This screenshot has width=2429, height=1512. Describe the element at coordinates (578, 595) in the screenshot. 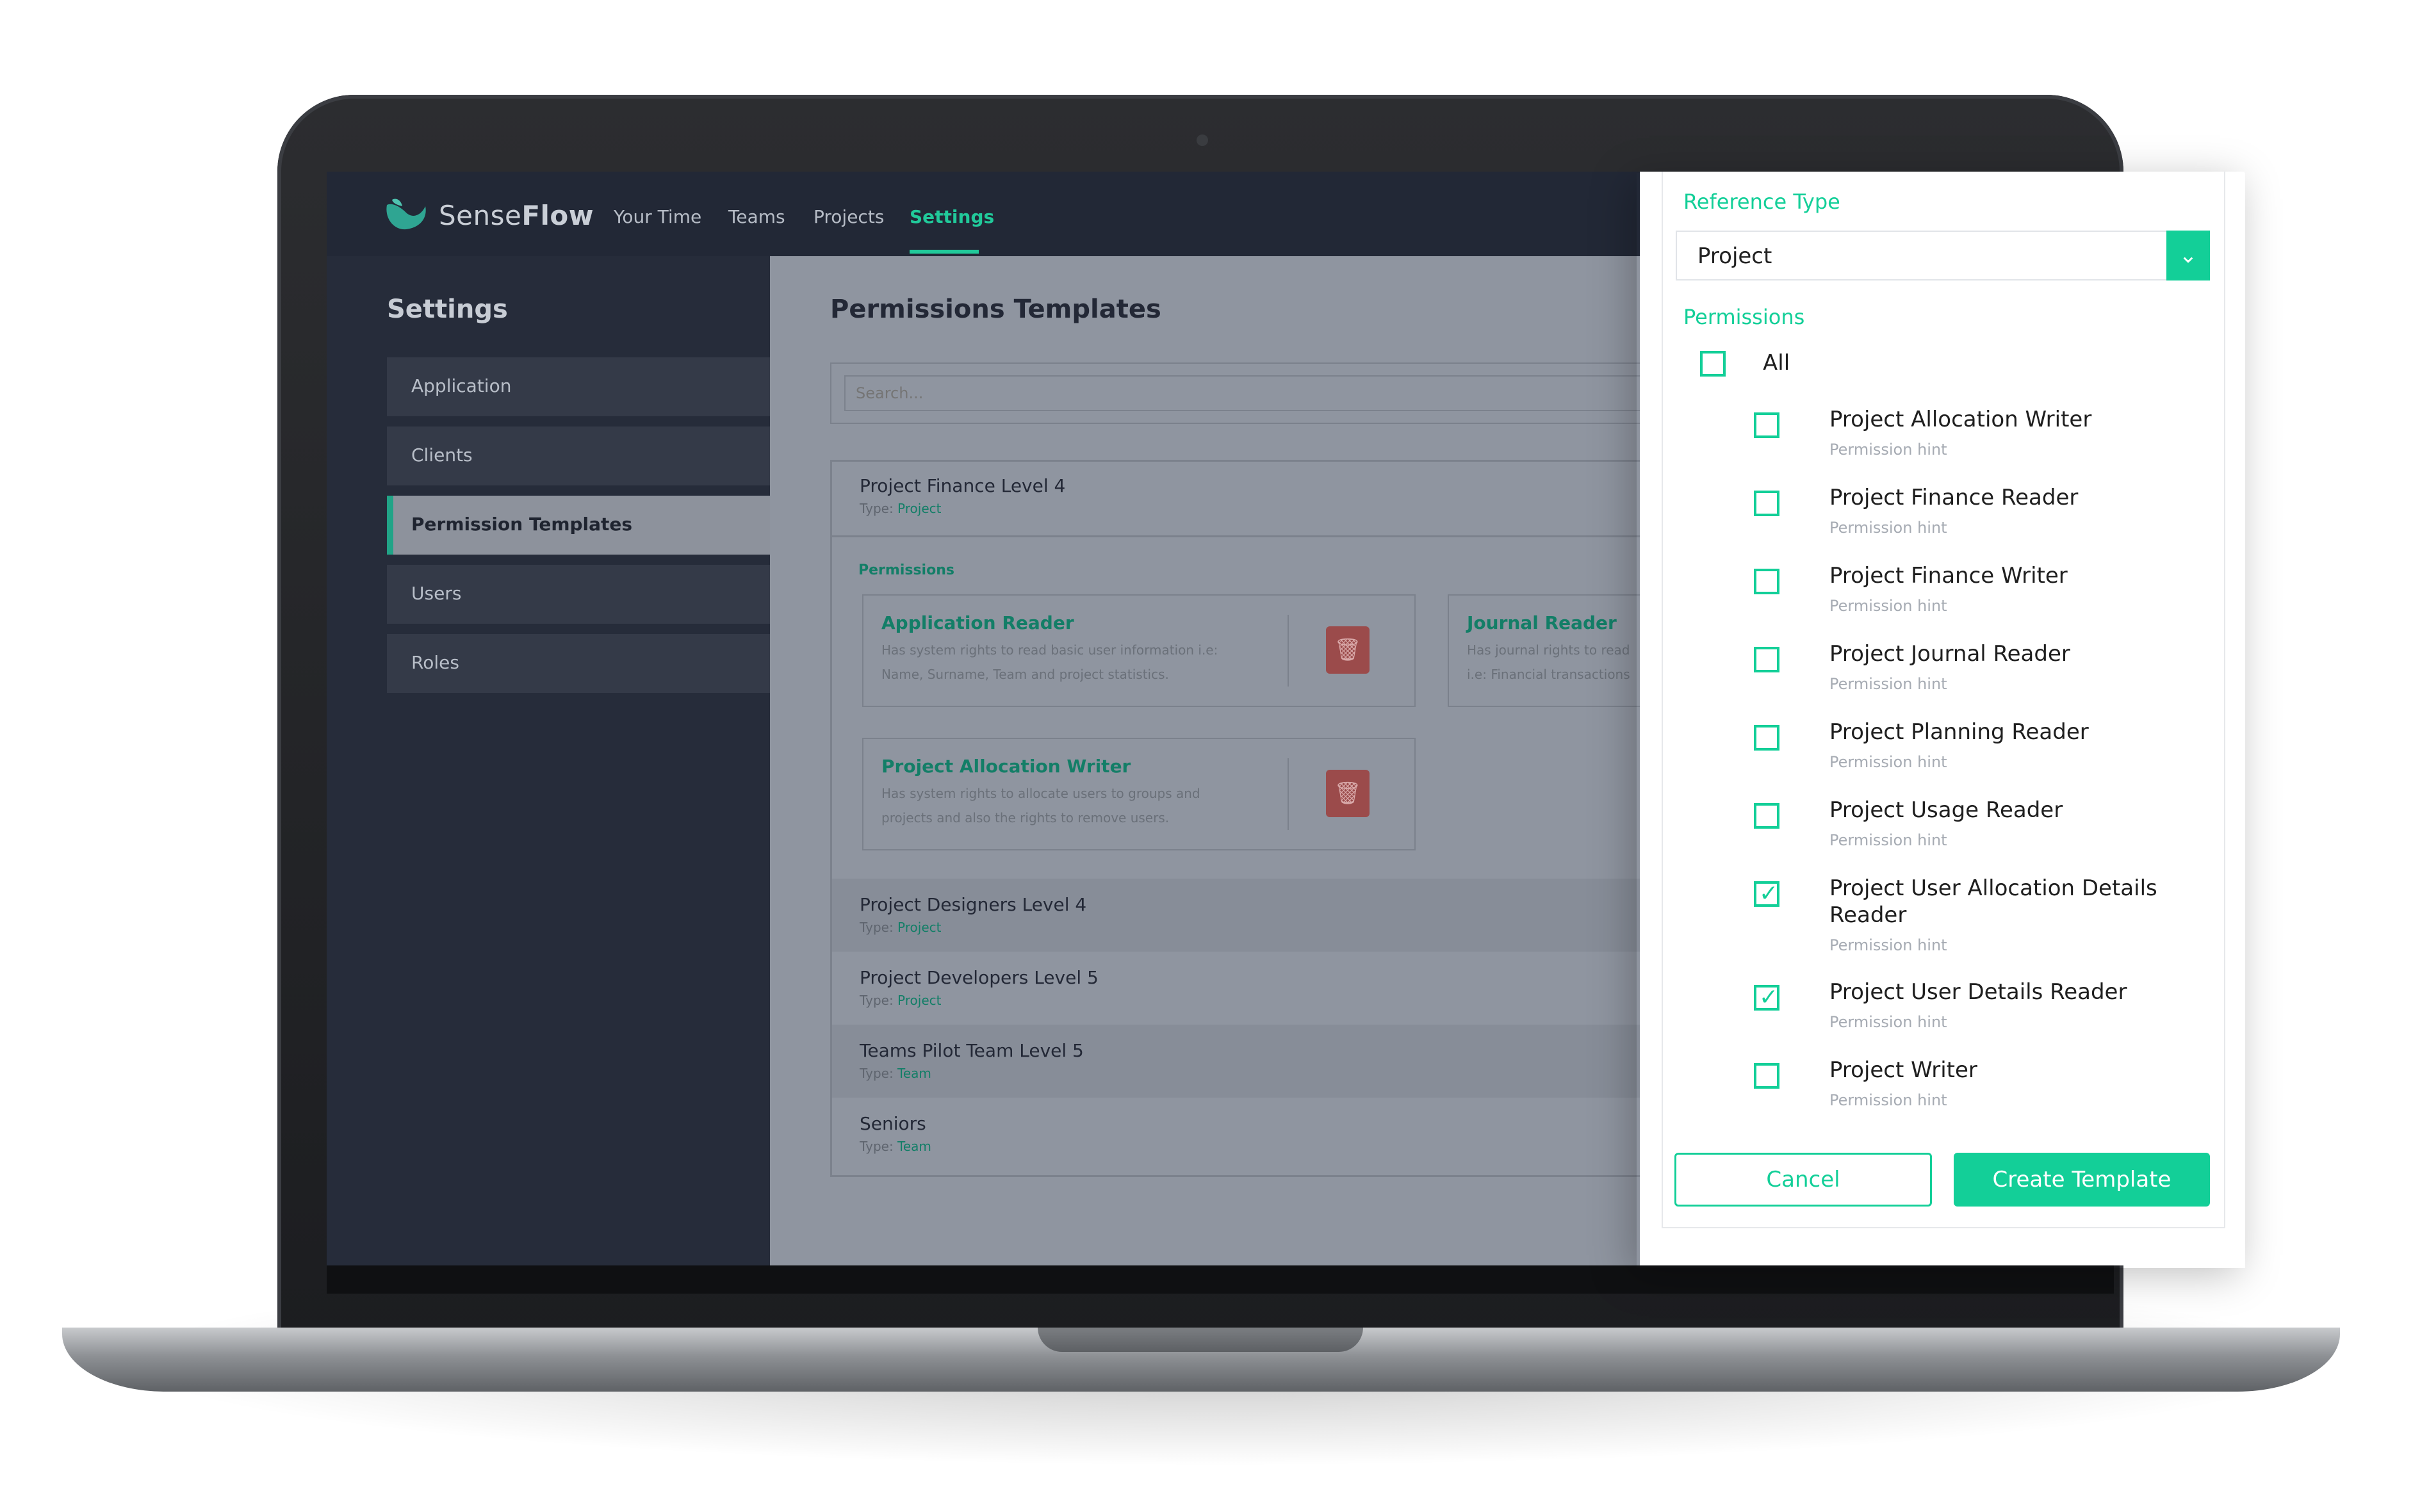

I see `sidebar-item-users: Users` at that location.